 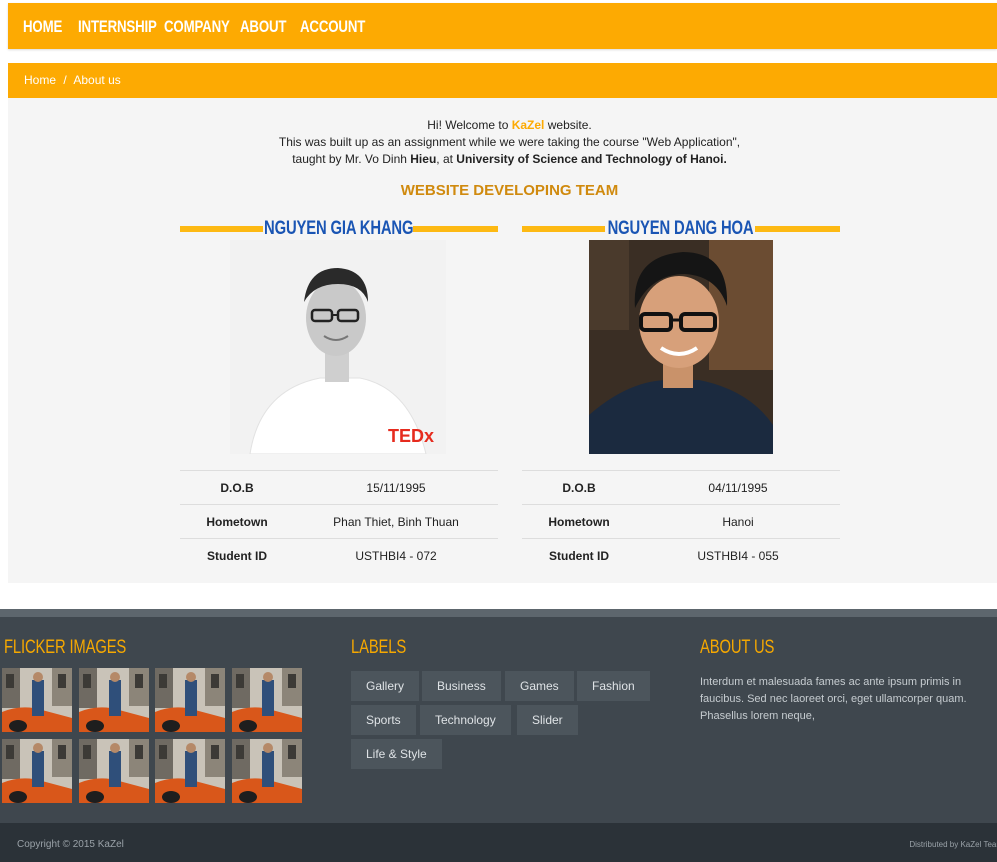 What do you see at coordinates (385, 686) in the screenshot?
I see `label-gallery: Gallery` at bounding box center [385, 686].